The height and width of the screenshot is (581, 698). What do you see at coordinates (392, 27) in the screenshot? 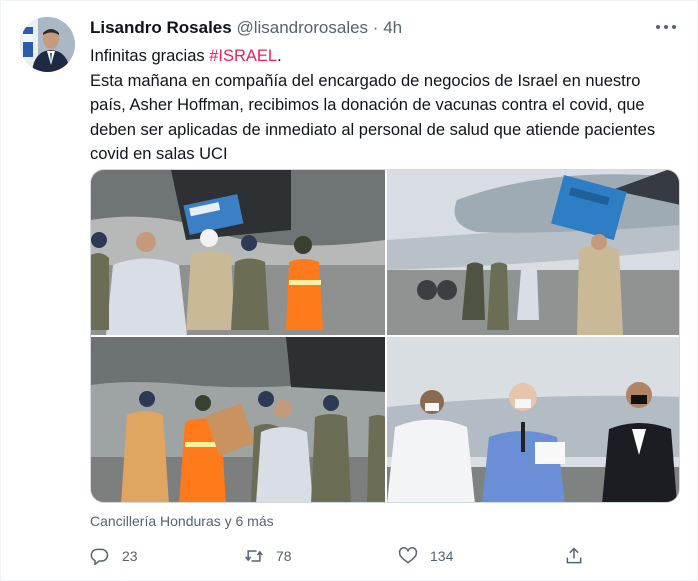
I see `tweet-timestamp: 4h` at bounding box center [392, 27].